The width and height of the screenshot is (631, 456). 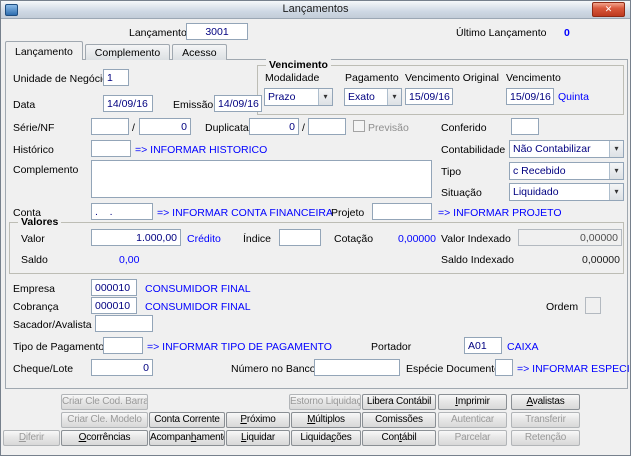 I want to click on tipo-value: c Recebido, so click(x=539, y=171).